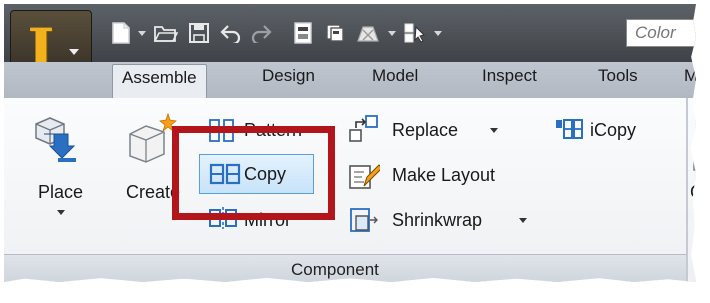  What do you see at coordinates (142, 33) in the screenshot?
I see `new-dropdown-arrow` at bounding box center [142, 33].